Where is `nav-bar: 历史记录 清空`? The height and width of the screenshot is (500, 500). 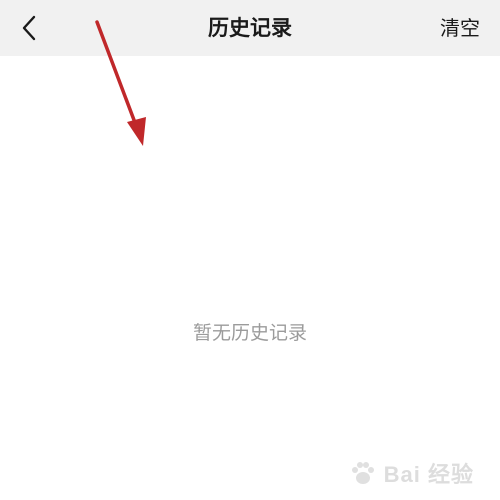
nav-bar: 历史记录 清空 is located at coordinates (250, 28).